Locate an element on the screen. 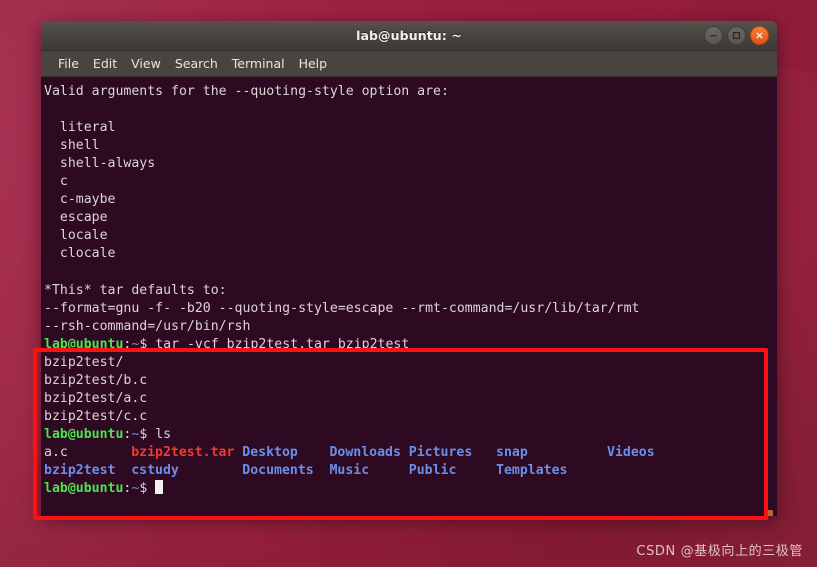  ls-entry: Pictures is located at coordinates (440, 452).